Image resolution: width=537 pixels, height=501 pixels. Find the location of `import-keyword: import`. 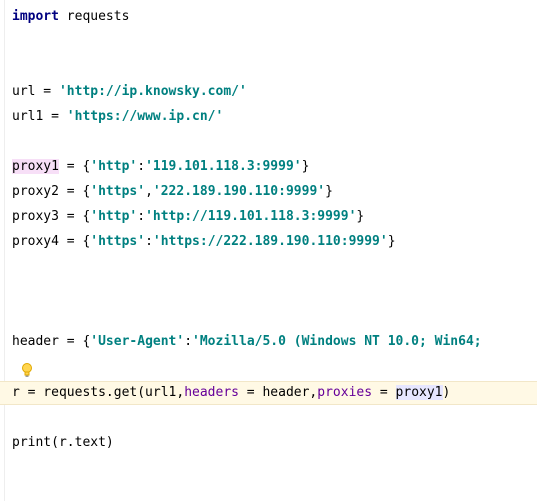

import-keyword: import is located at coordinates (35, 16).